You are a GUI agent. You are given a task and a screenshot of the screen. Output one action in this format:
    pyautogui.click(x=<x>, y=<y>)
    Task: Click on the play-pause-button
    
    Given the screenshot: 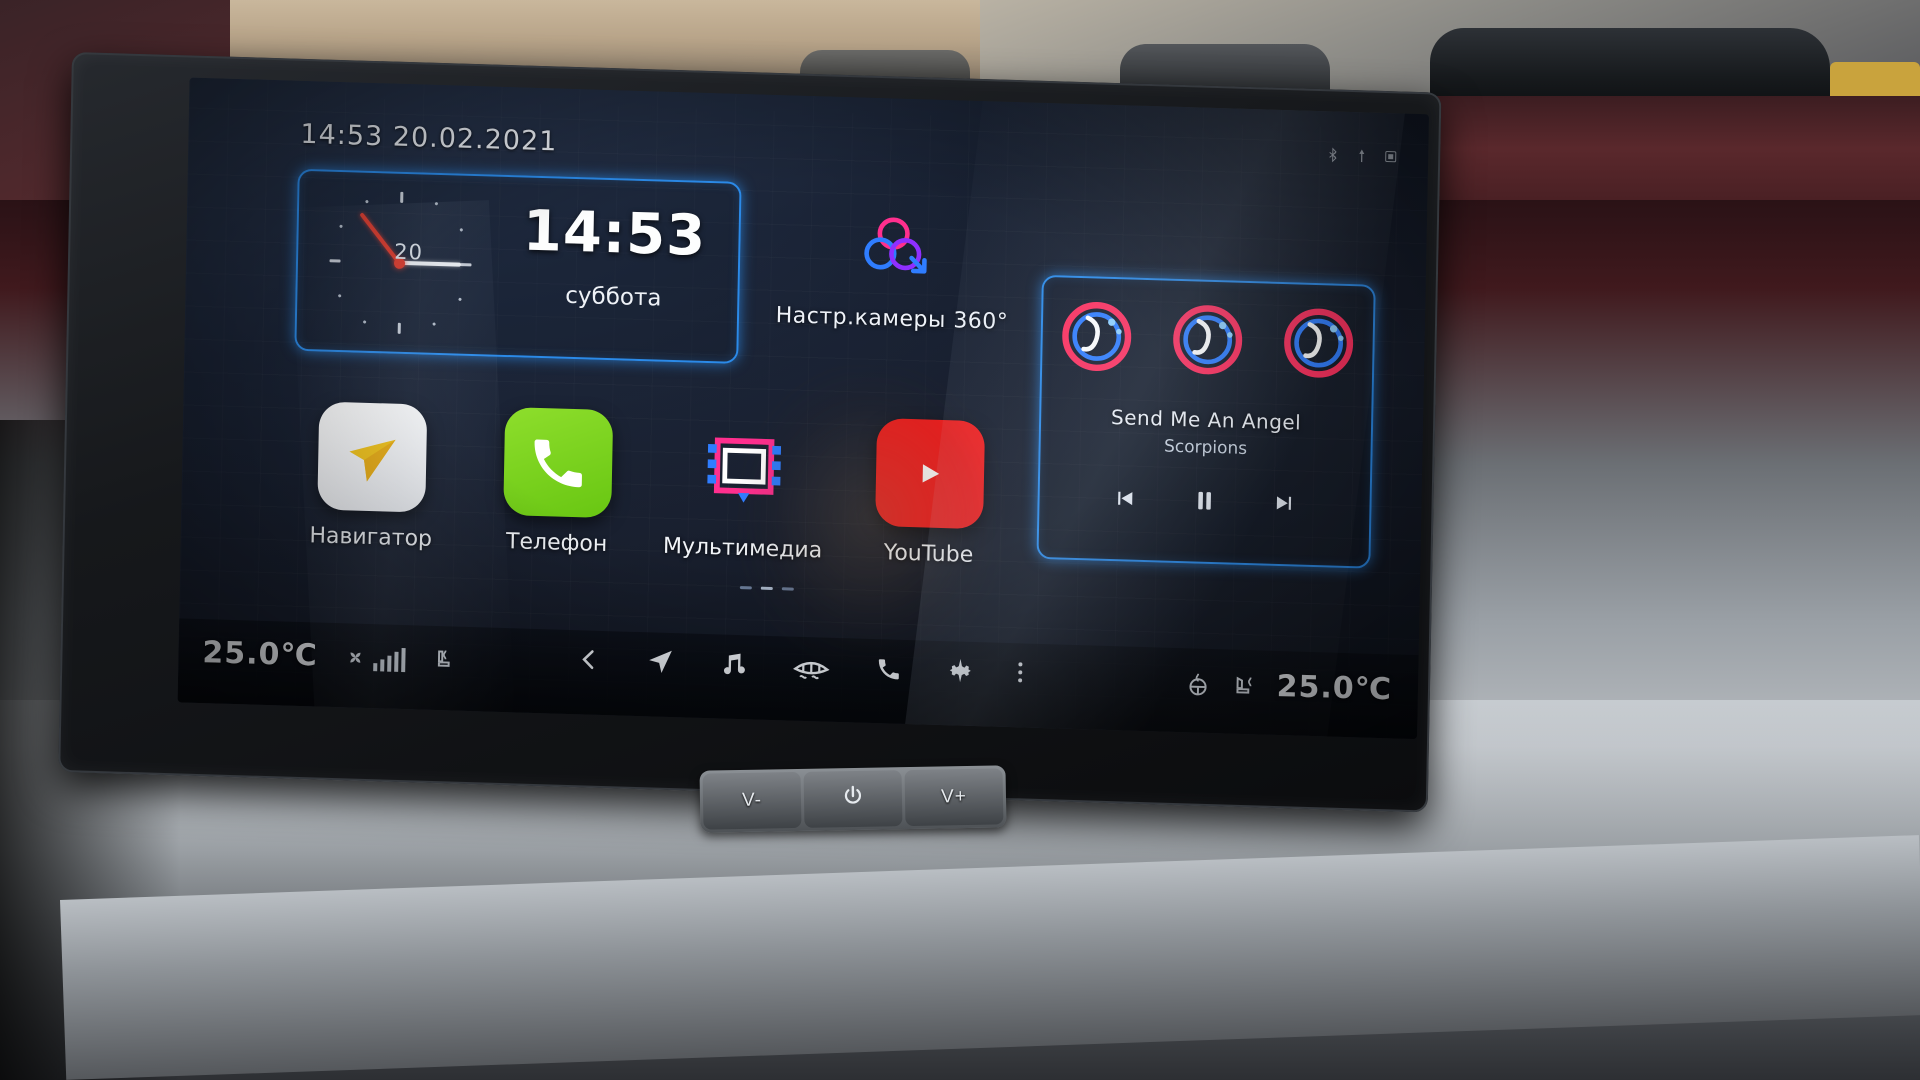 What is the action you would take?
    pyautogui.click(x=1204, y=500)
    